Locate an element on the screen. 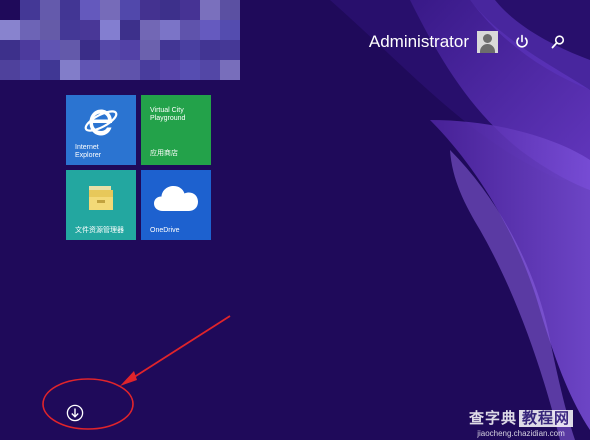  watermark-text-a: 查字典 is located at coordinates (492, 418).